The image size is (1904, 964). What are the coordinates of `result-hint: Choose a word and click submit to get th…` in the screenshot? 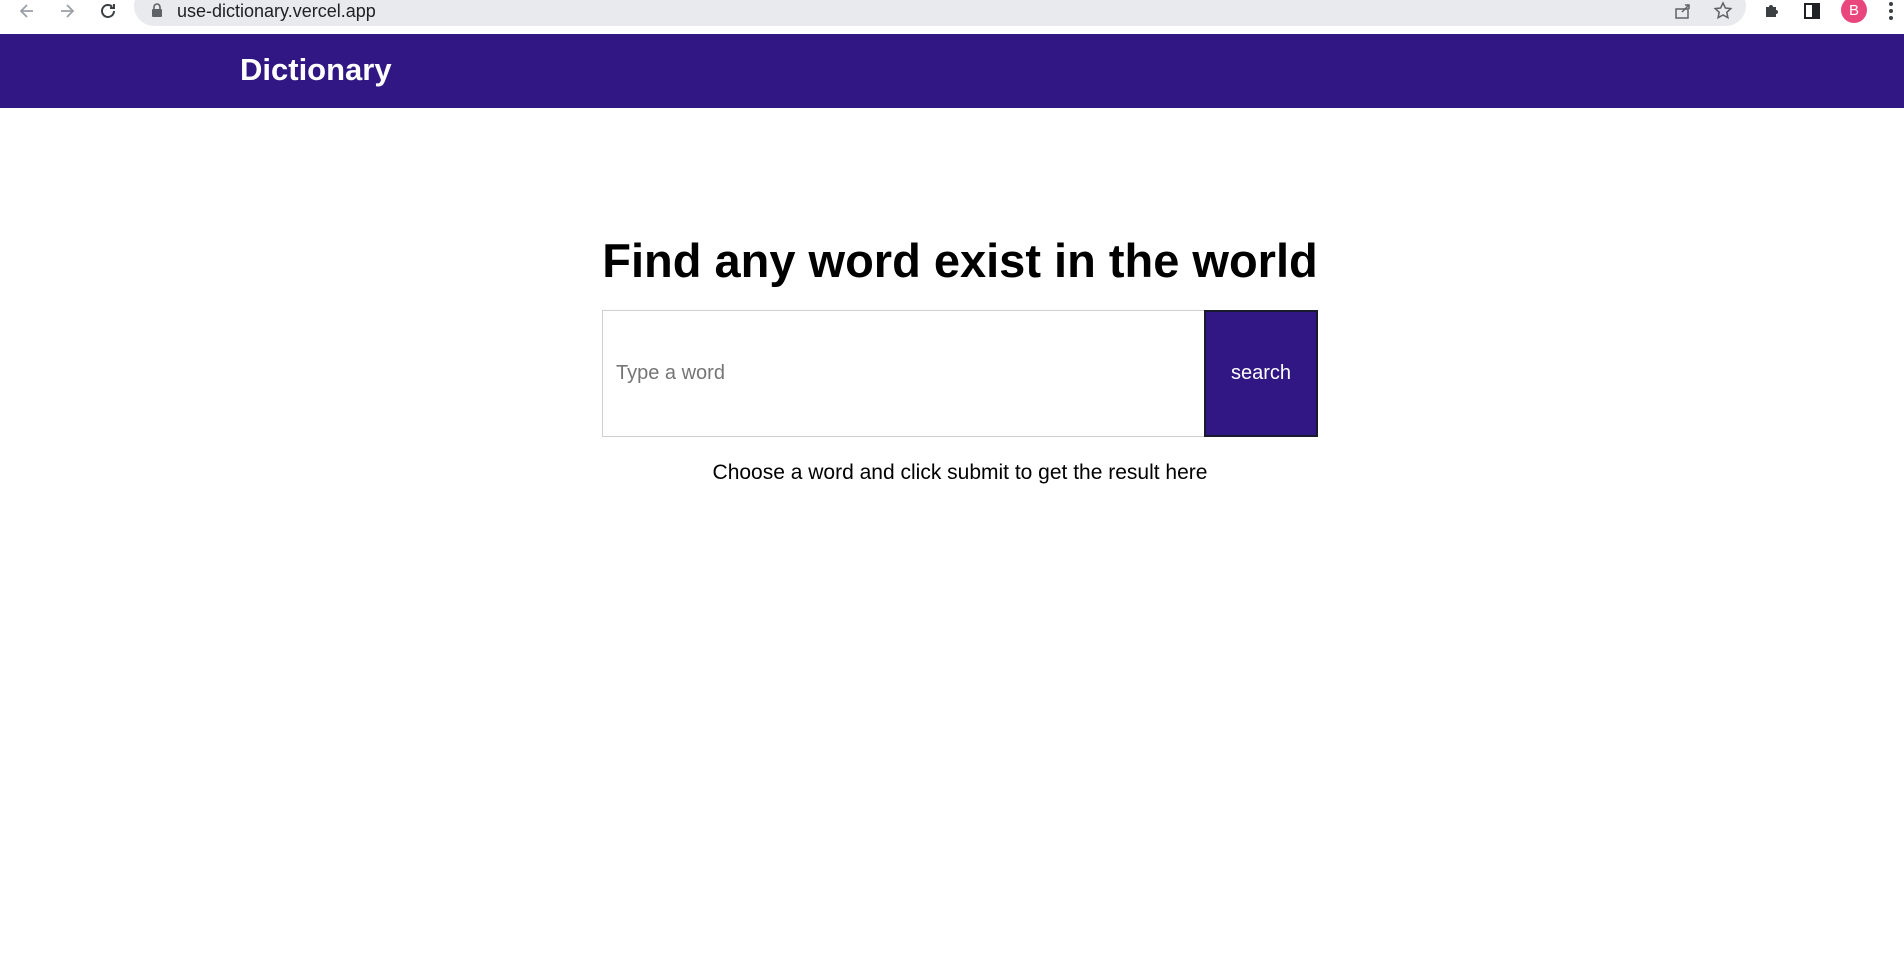 It's located at (960, 472).